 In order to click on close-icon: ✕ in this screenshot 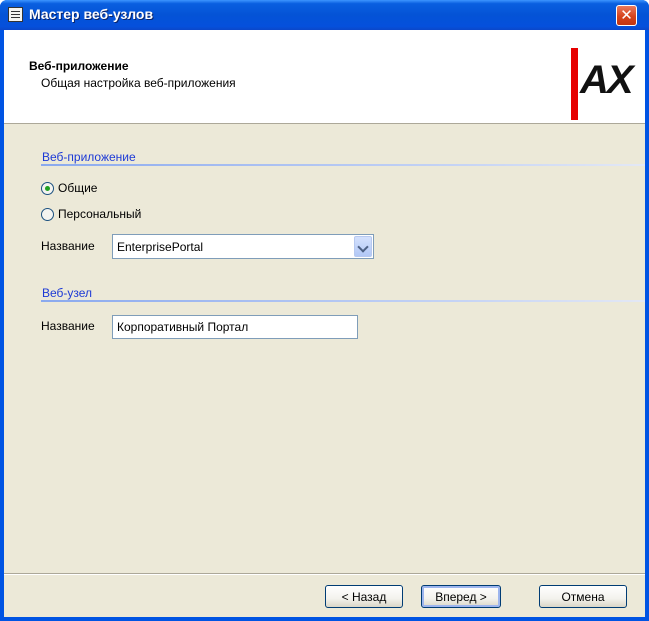, I will do `click(626, 15)`.